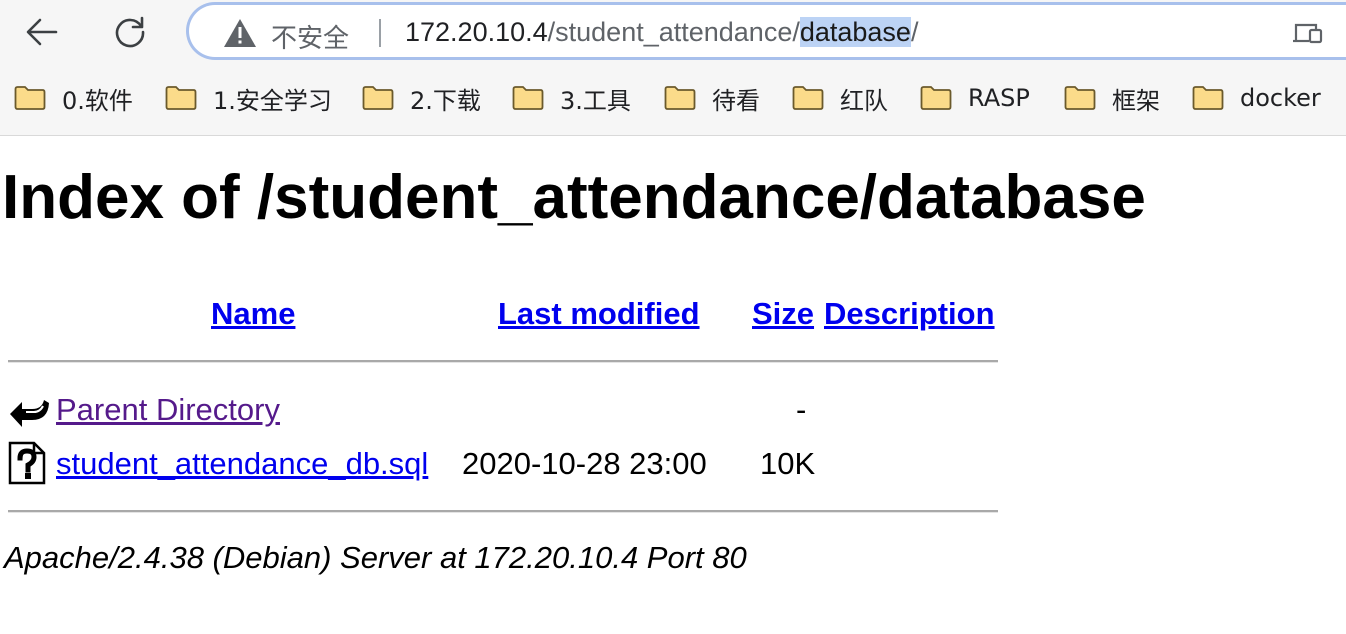 This screenshot has height=634, width=1346. I want to click on back-icon, so click(29, 413).